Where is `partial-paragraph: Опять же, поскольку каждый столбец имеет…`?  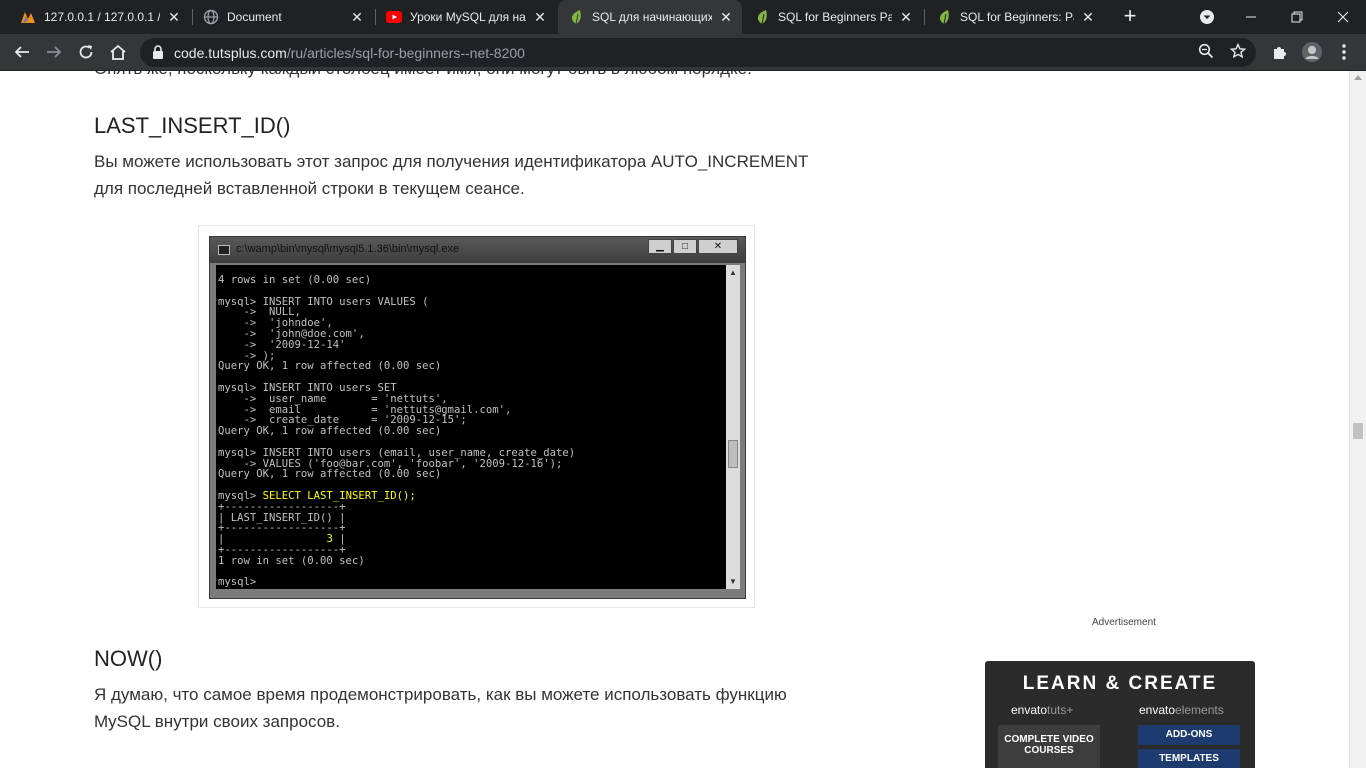
partial-paragraph: Опять же, поскольку каждый столбец имеет… is located at coordinates (423, 75).